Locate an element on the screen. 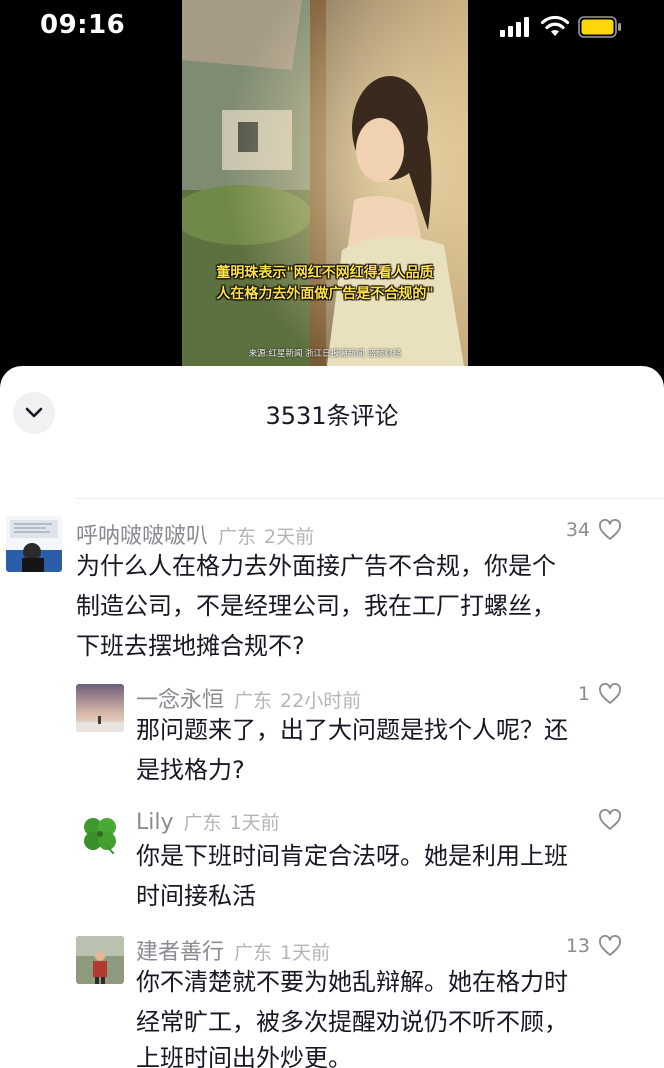 The height and width of the screenshot is (1068, 664). comment-location: 广东 is located at coordinates (237, 537).